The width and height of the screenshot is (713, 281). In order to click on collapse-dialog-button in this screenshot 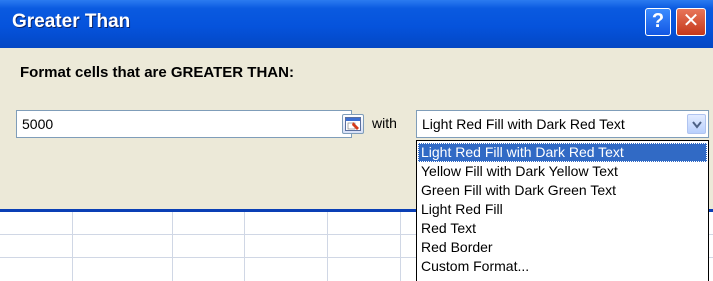, I will do `click(353, 124)`.